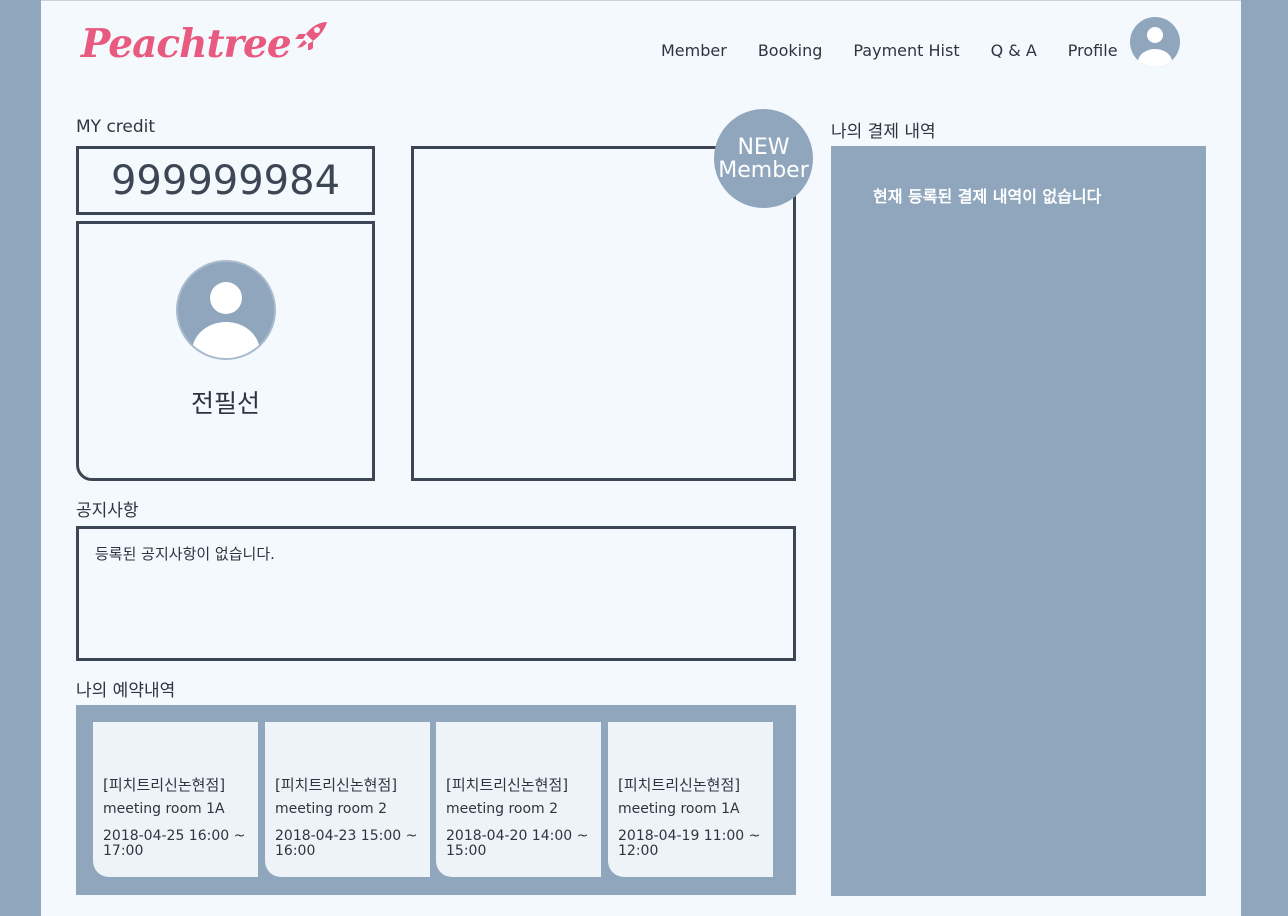  What do you see at coordinates (436, 593) in the screenshot?
I see `notice-box: 등록된 공지사항이 없습니다.` at bounding box center [436, 593].